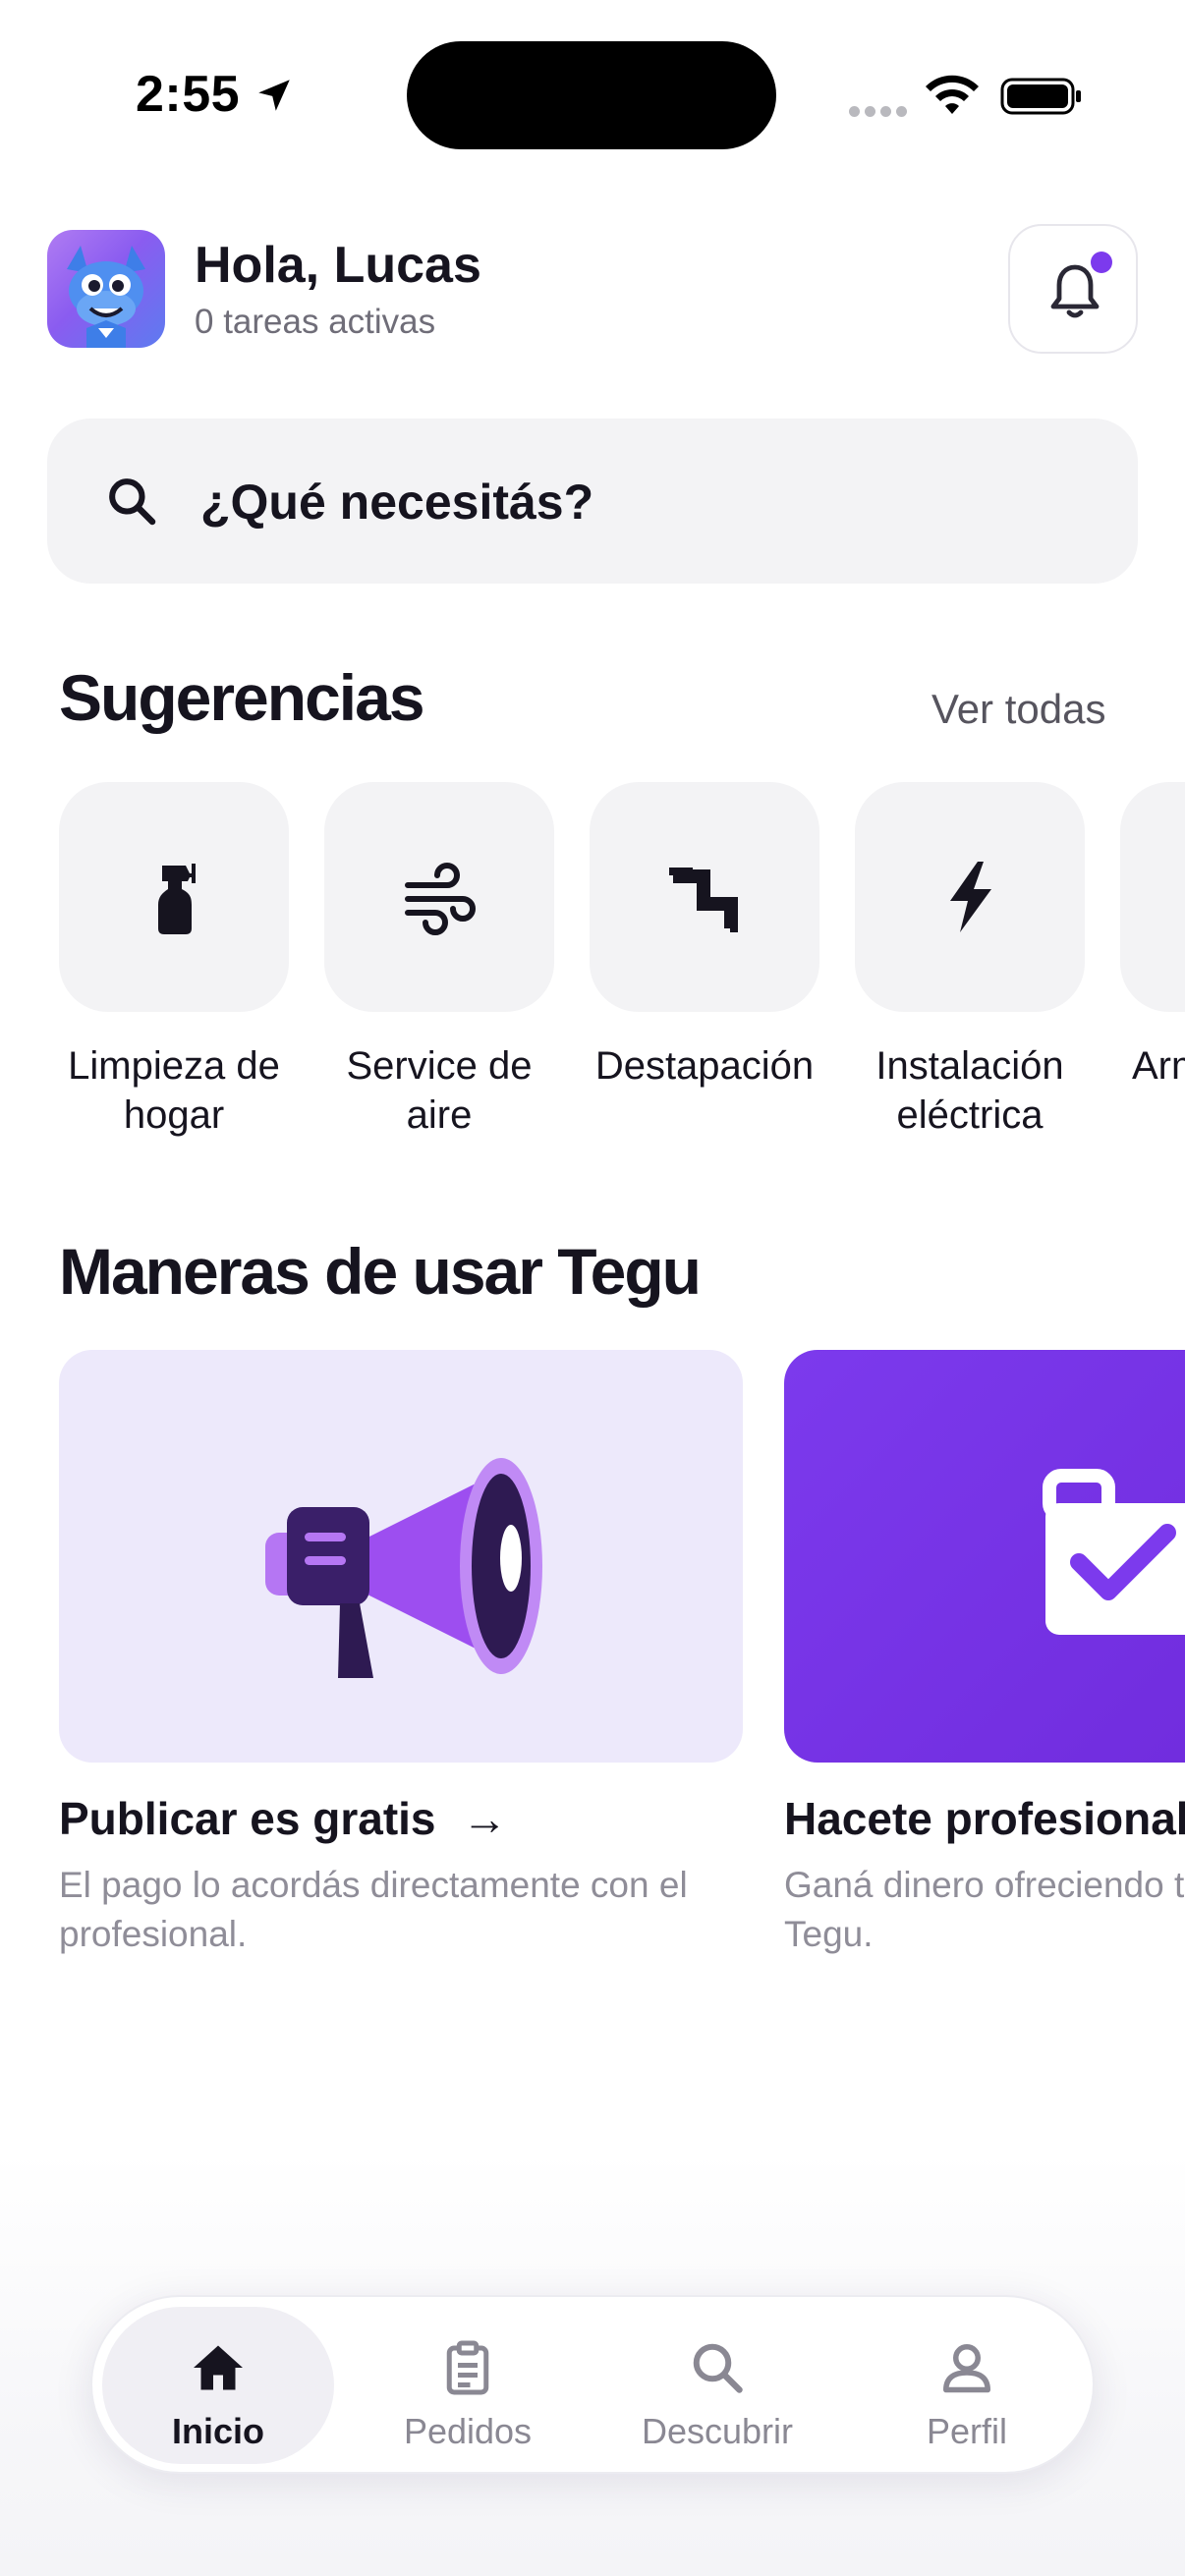 The height and width of the screenshot is (2576, 1185). I want to click on person-icon, so click(967, 2368).